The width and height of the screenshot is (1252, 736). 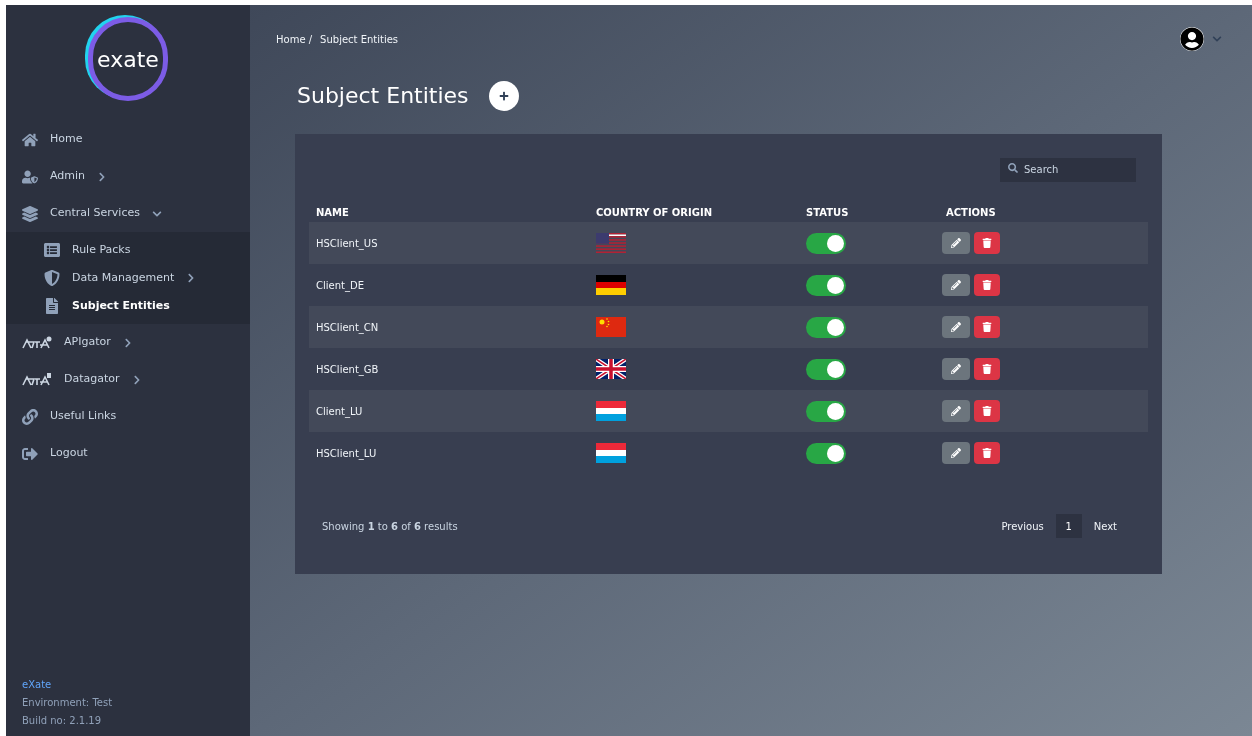 What do you see at coordinates (1013, 168) in the screenshot?
I see `search-icon` at bounding box center [1013, 168].